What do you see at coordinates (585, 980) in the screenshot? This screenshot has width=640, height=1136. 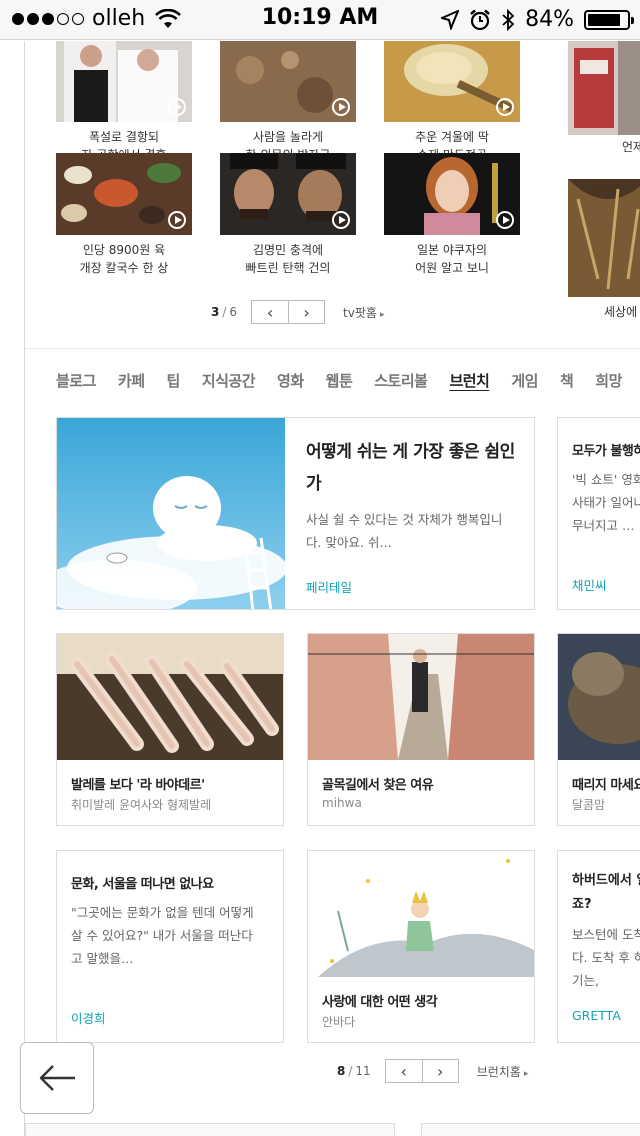 I see `article-excerpt-line3: 기는,` at bounding box center [585, 980].